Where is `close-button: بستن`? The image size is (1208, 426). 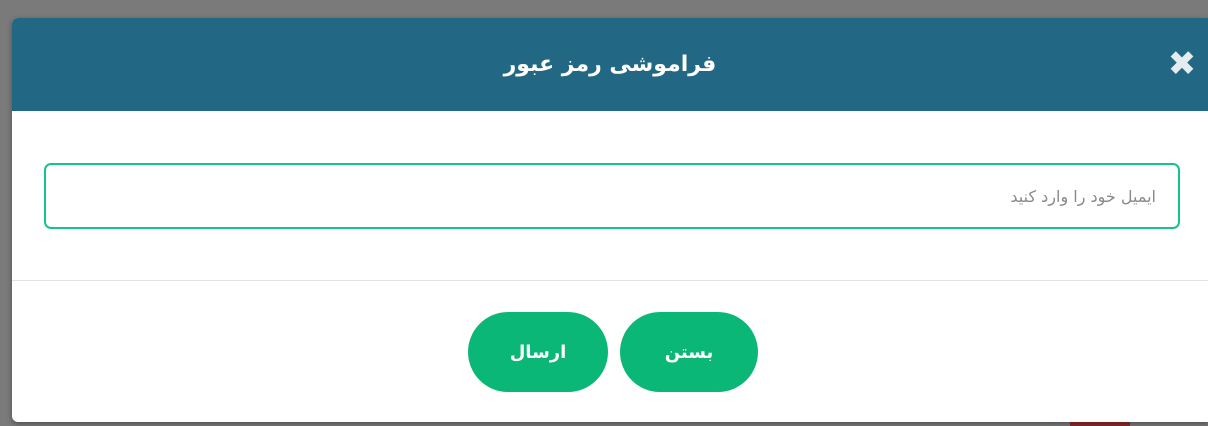 close-button: بستن is located at coordinates (689, 352).